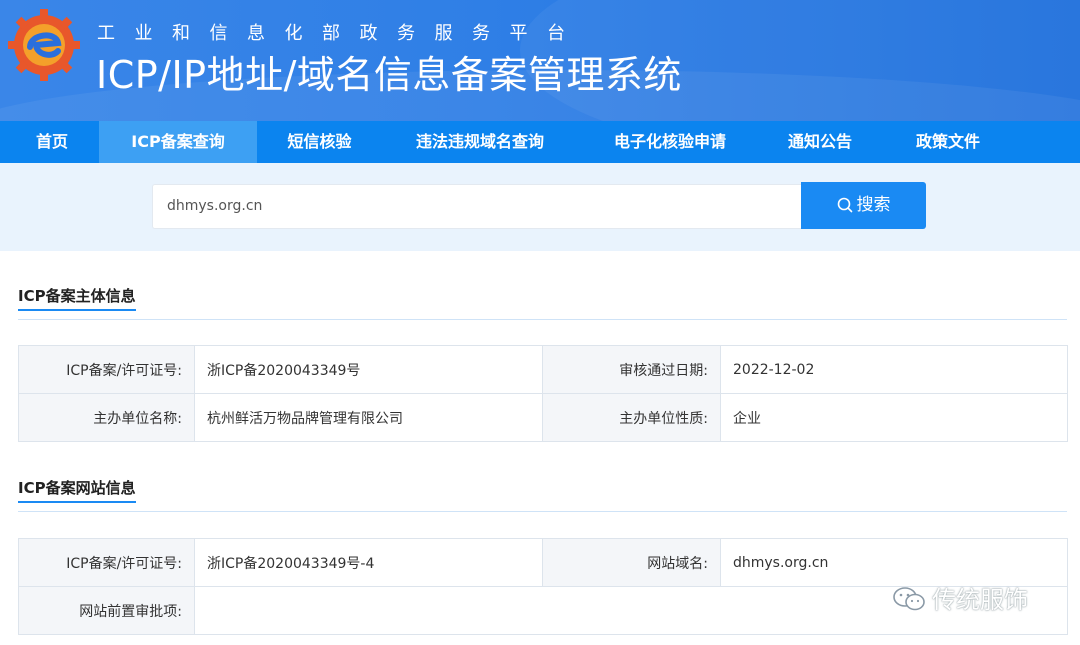 Image resolution: width=1080 pixels, height=645 pixels. What do you see at coordinates (948, 142) in the screenshot?
I see `nav-item-policies: 政策文件` at bounding box center [948, 142].